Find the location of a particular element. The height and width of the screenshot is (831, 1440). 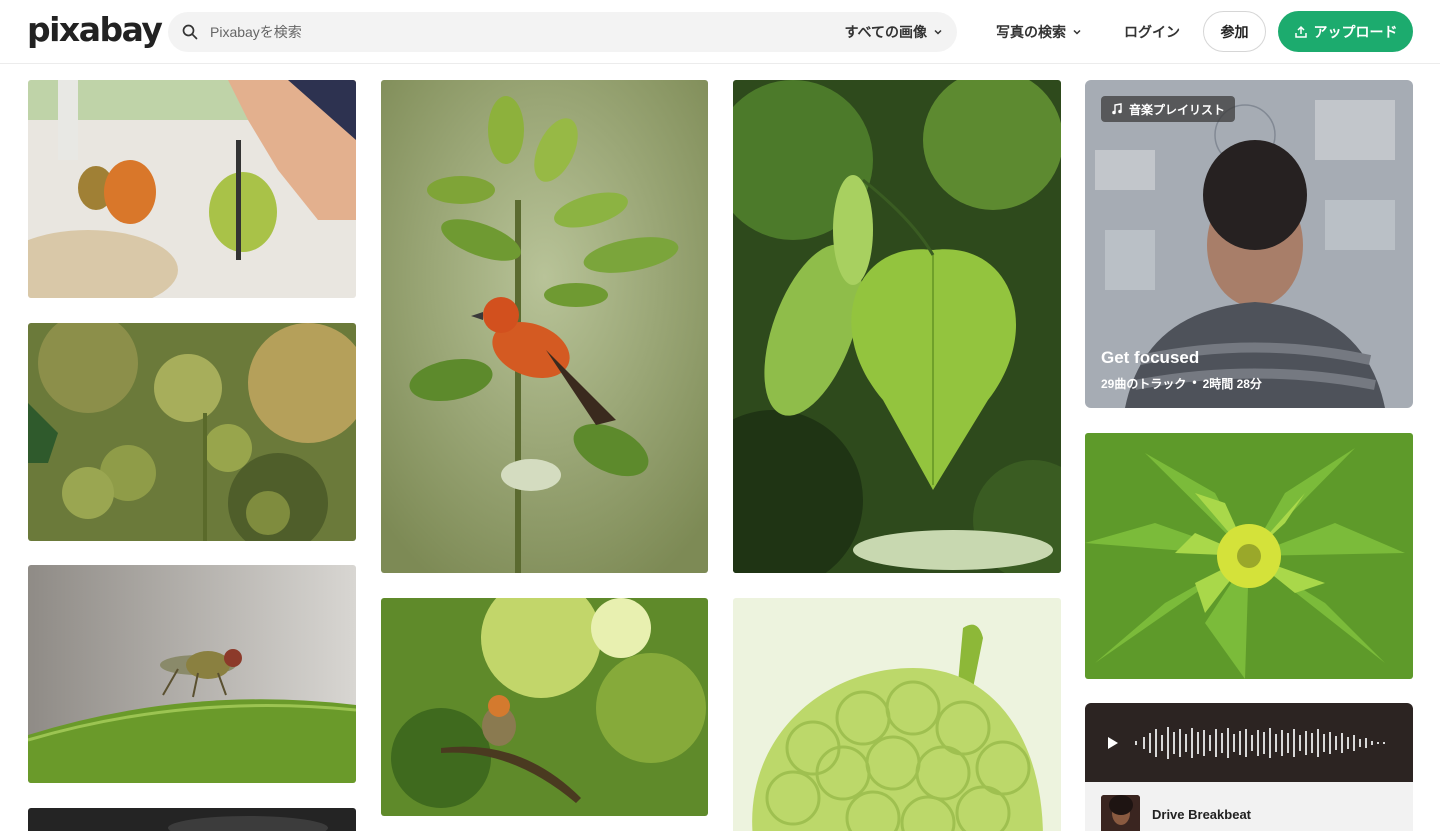

upload-icon is located at coordinates (1300, 31).